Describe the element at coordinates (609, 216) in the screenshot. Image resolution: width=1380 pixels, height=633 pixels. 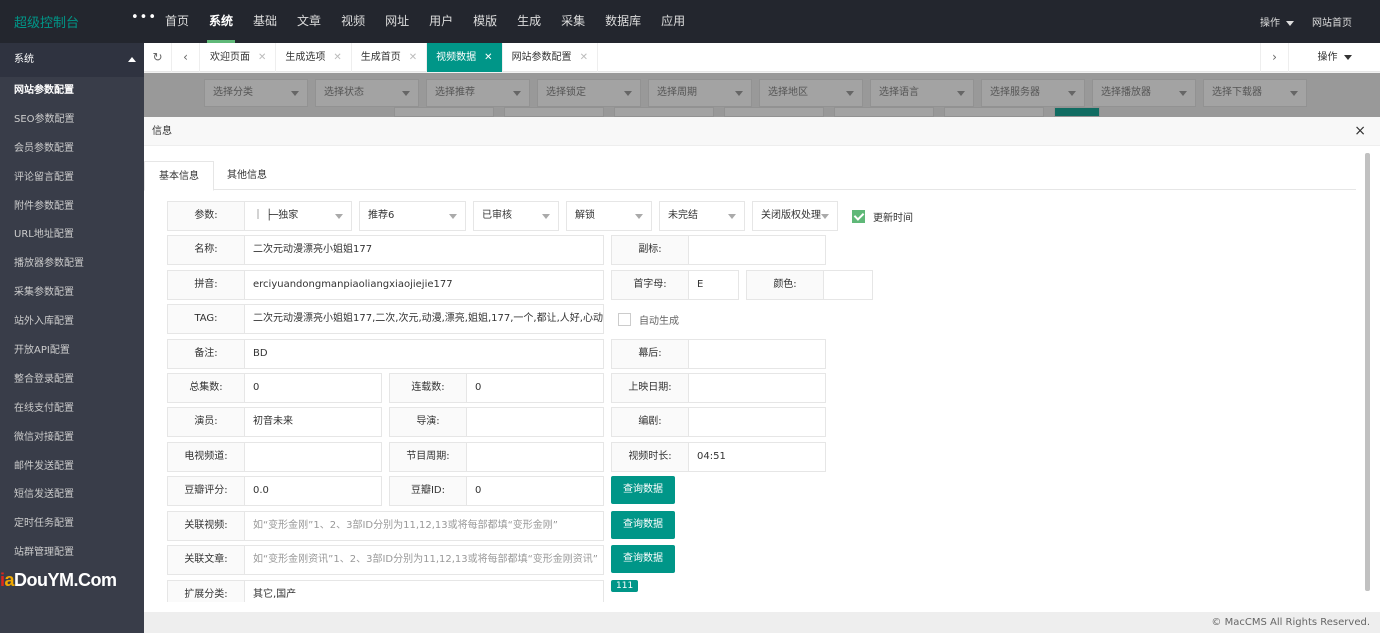
I see `lock-select: 解锁` at that location.